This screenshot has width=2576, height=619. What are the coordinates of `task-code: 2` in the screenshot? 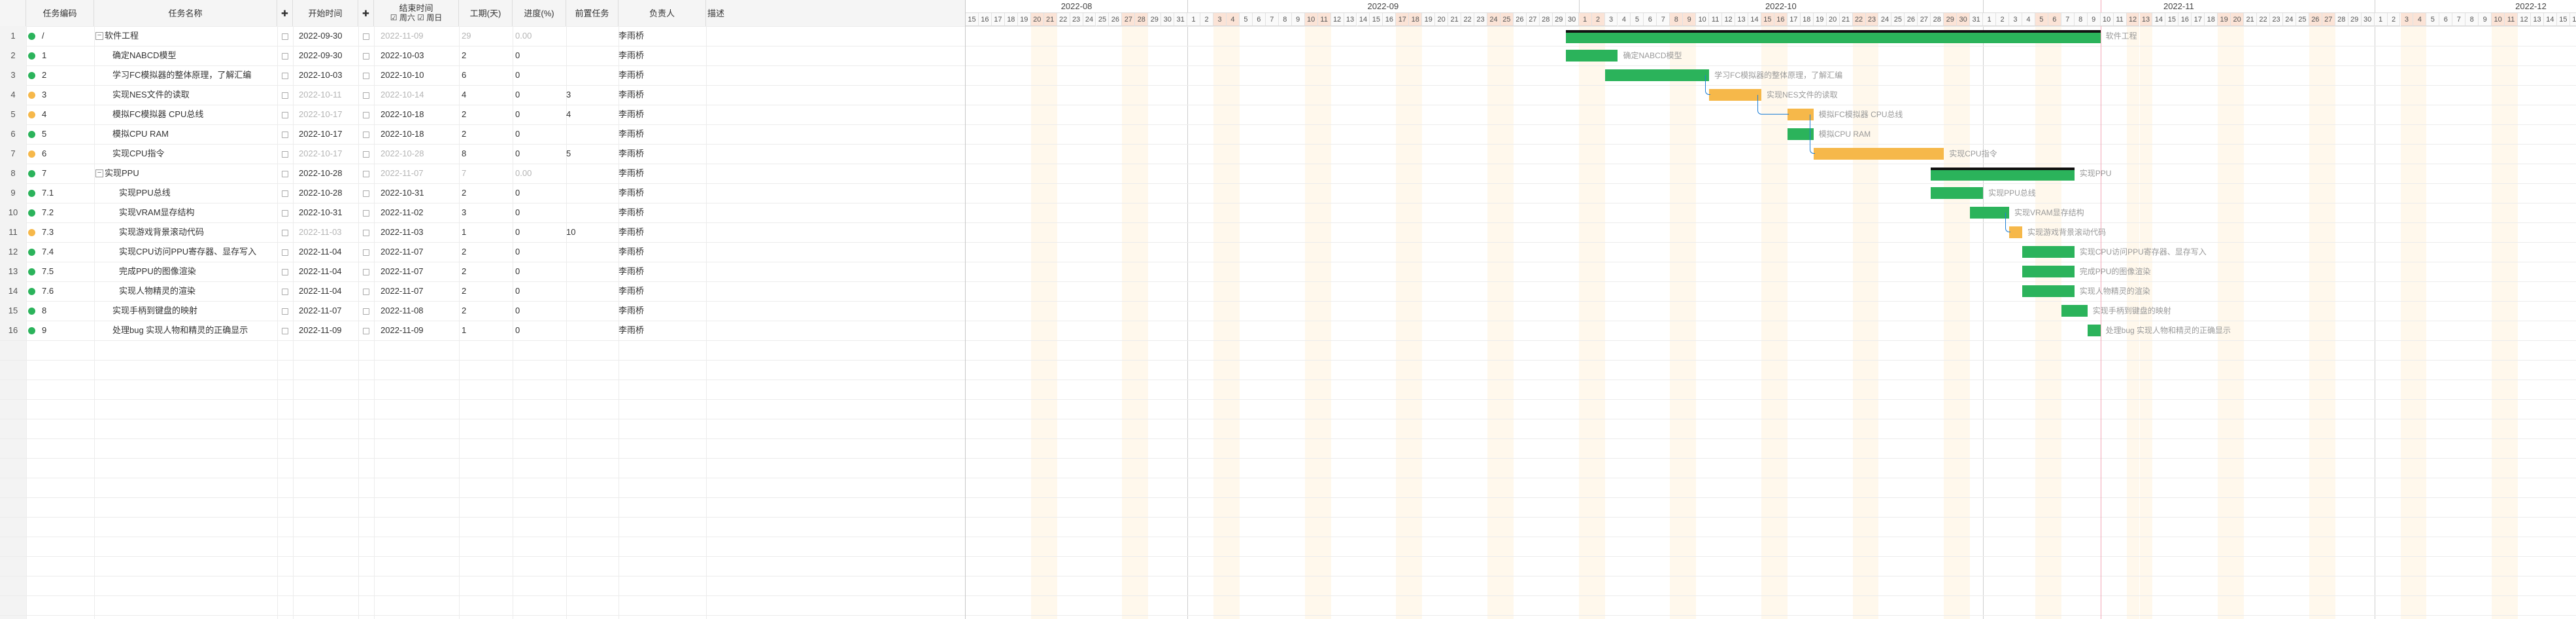 It's located at (67, 75).